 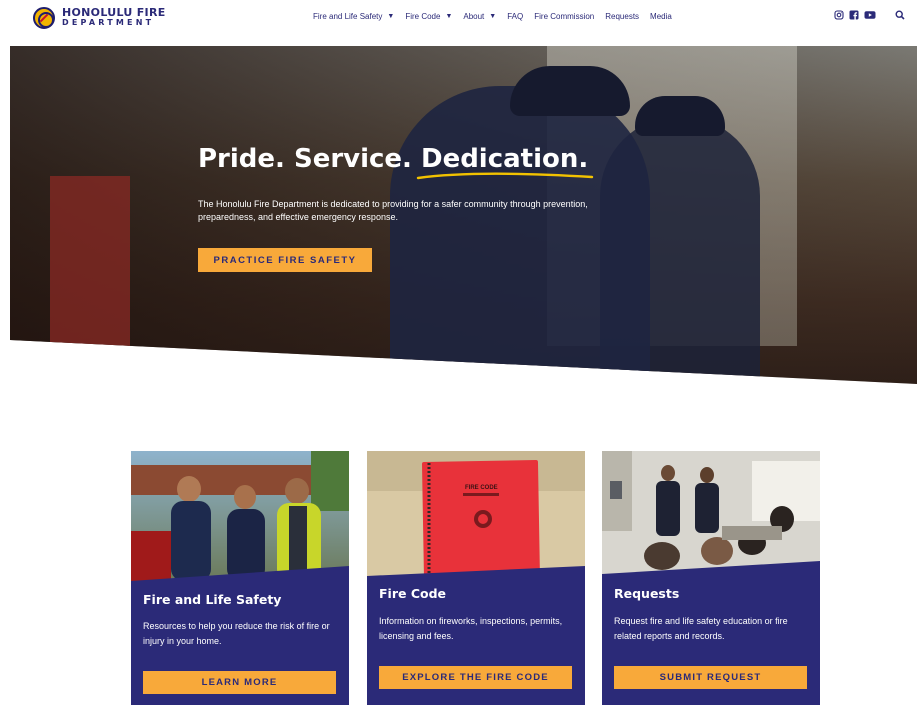 I want to click on social-links, so click(x=855, y=15).